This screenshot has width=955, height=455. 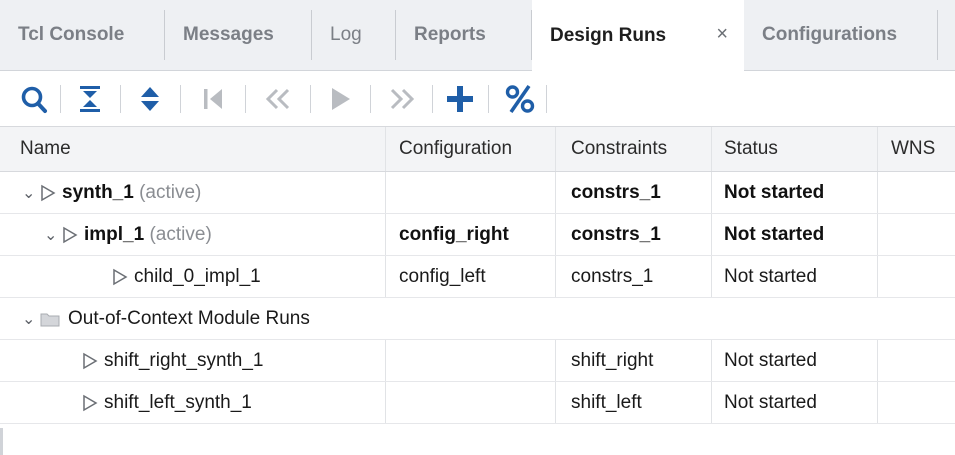 I want to click on panel-edge, so click(x=1, y=441).